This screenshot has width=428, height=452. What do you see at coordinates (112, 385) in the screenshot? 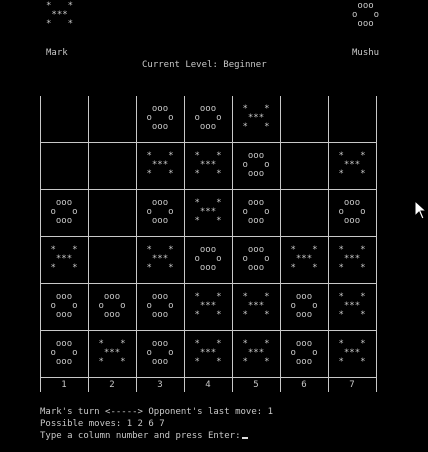
I see `column-number: 2` at bounding box center [112, 385].